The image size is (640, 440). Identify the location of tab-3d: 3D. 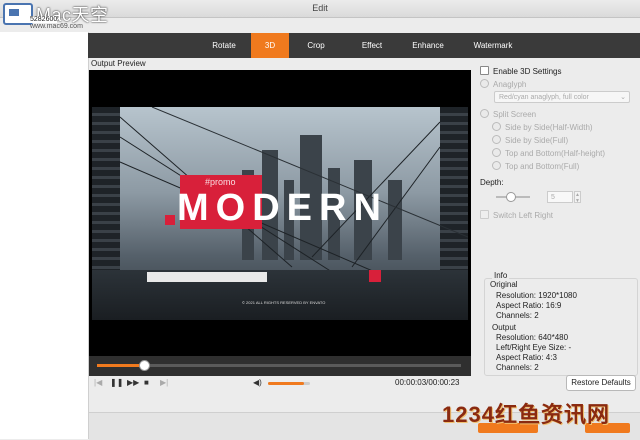
(270, 45).